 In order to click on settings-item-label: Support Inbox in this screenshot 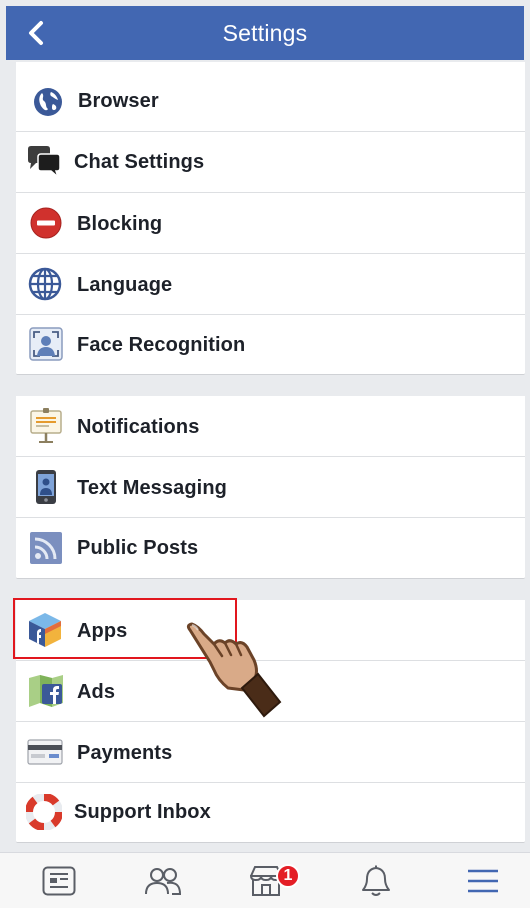, I will do `click(142, 812)`.